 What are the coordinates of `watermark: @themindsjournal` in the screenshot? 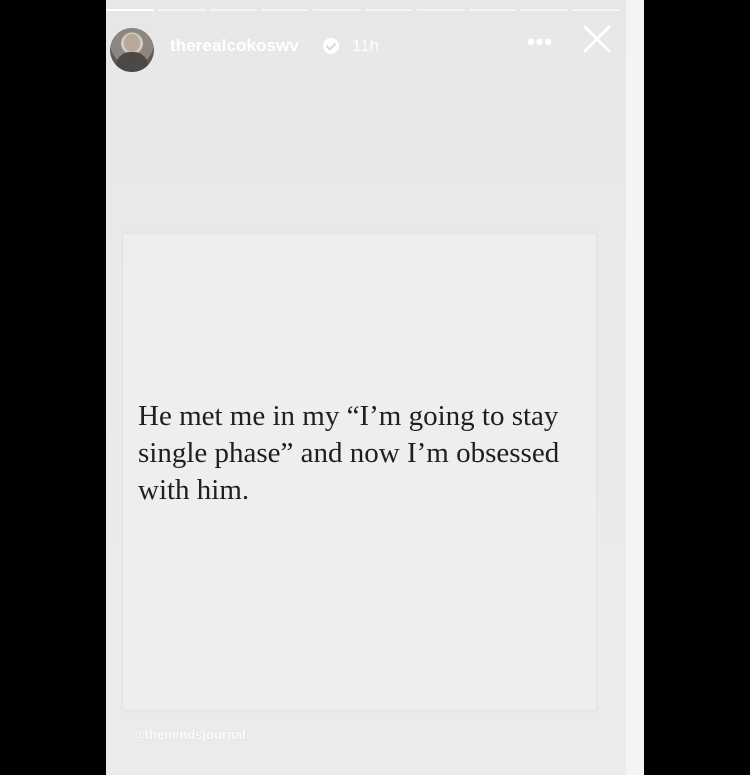 It's located at (189, 734).